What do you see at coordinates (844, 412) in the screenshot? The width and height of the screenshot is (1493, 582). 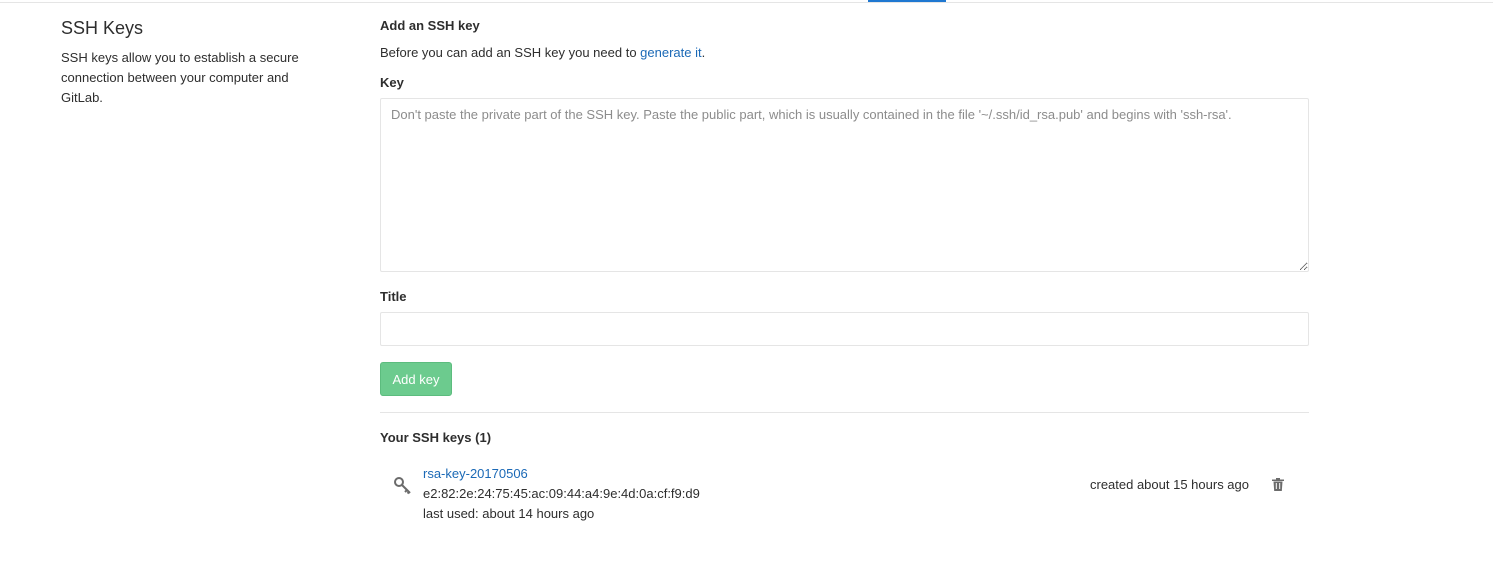 I see `divider` at bounding box center [844, 412].